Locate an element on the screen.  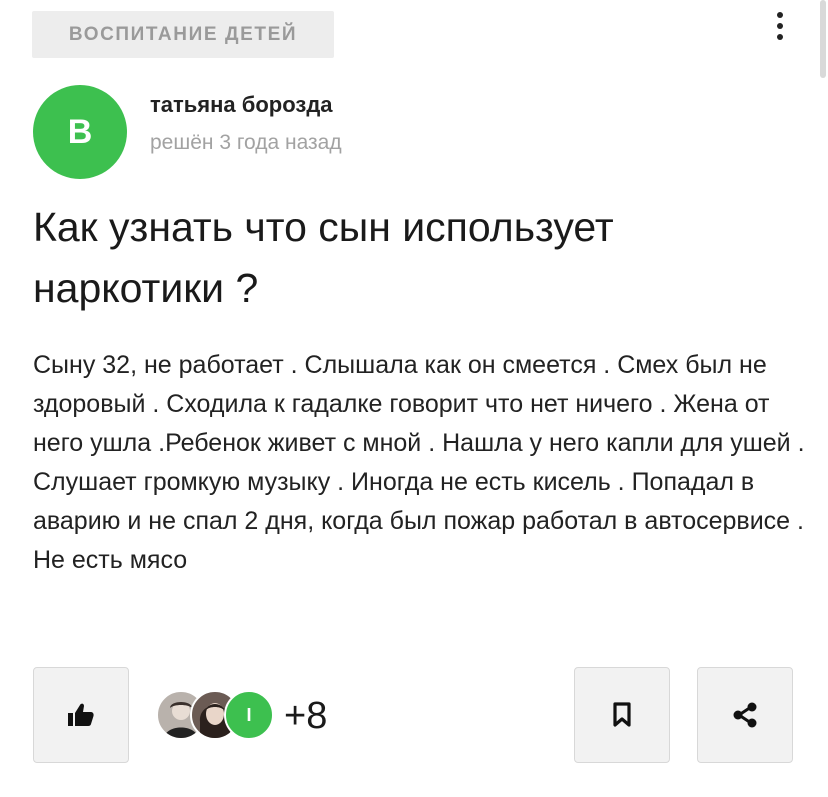
author-avatar: В is located at coordinates (80, 132).